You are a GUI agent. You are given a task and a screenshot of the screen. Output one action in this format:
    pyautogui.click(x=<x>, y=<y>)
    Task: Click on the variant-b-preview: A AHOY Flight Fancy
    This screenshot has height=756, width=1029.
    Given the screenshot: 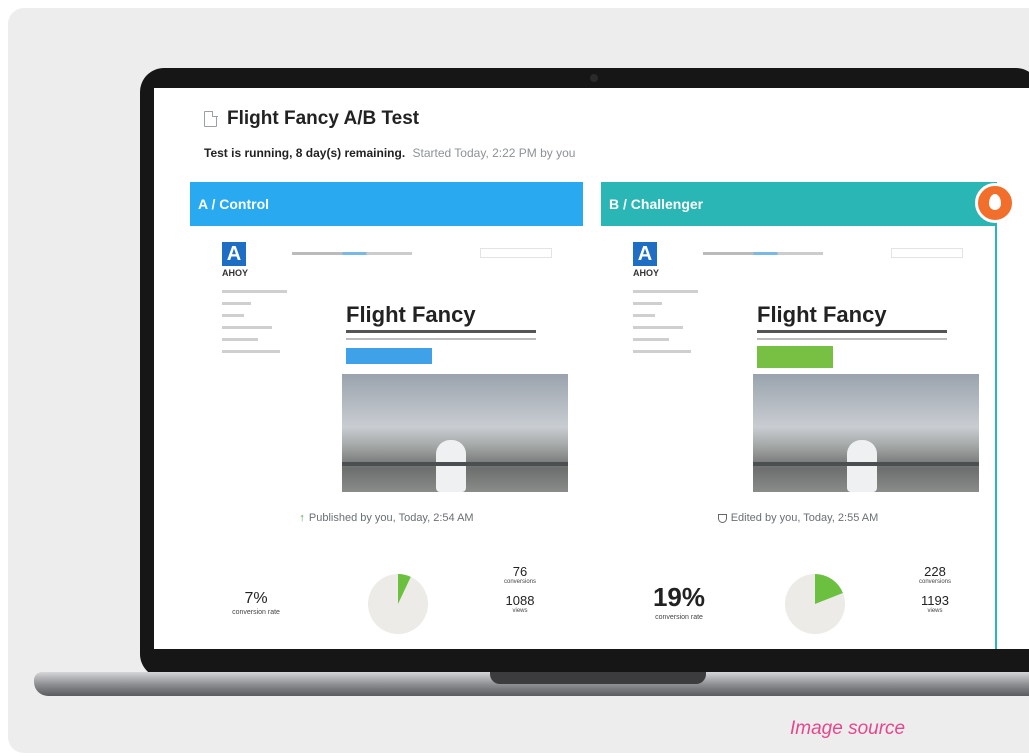 What is the action you would take?
    pyautogui.click(x=798, y=365)
    